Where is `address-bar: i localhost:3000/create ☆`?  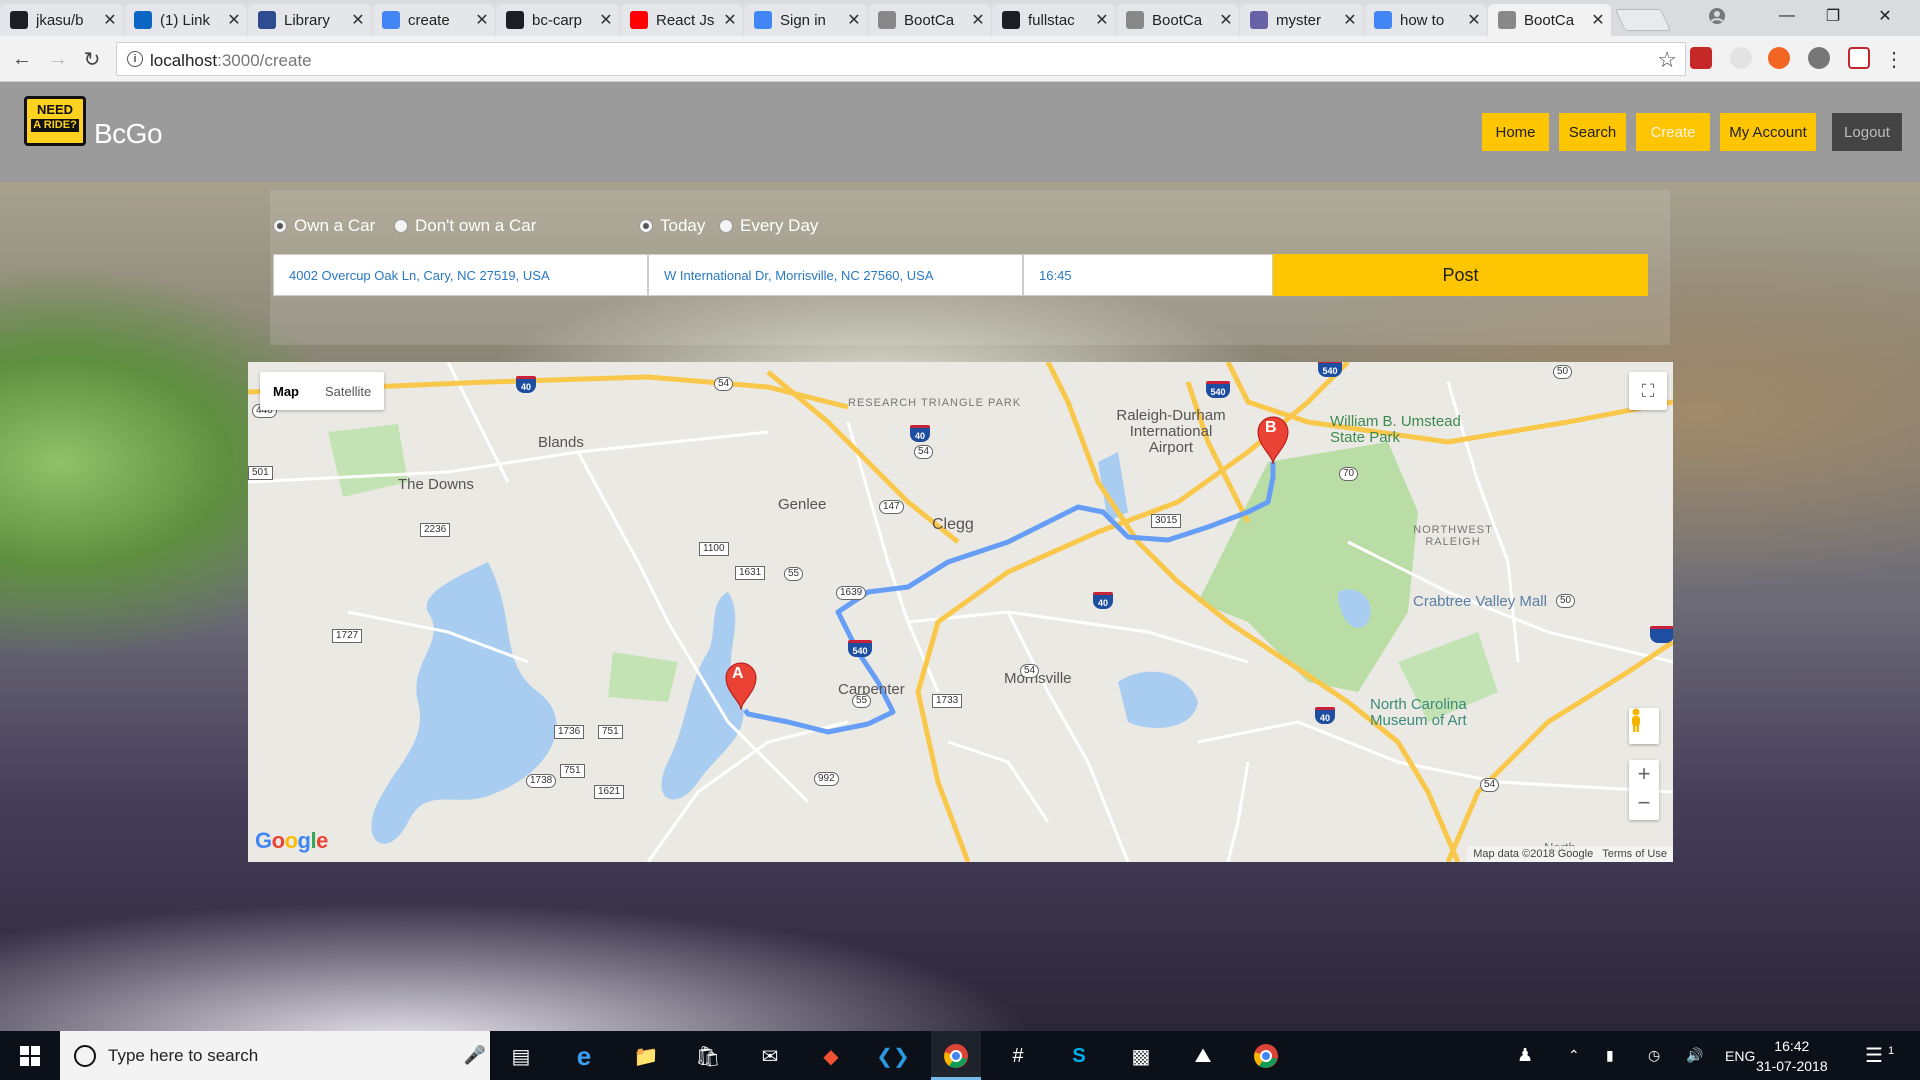 address-bar: i localhost:3000/create ☆ is located at coordinates (901, 59).